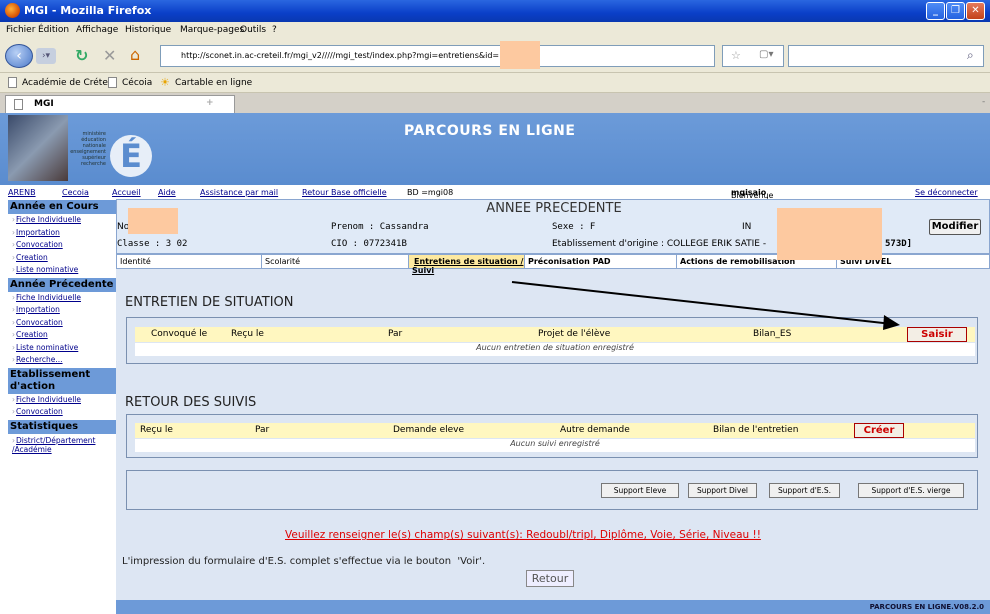  Describe the element at coordinates (135, 54) in the screenshot. I see `home-icon: ⌂` at that location.